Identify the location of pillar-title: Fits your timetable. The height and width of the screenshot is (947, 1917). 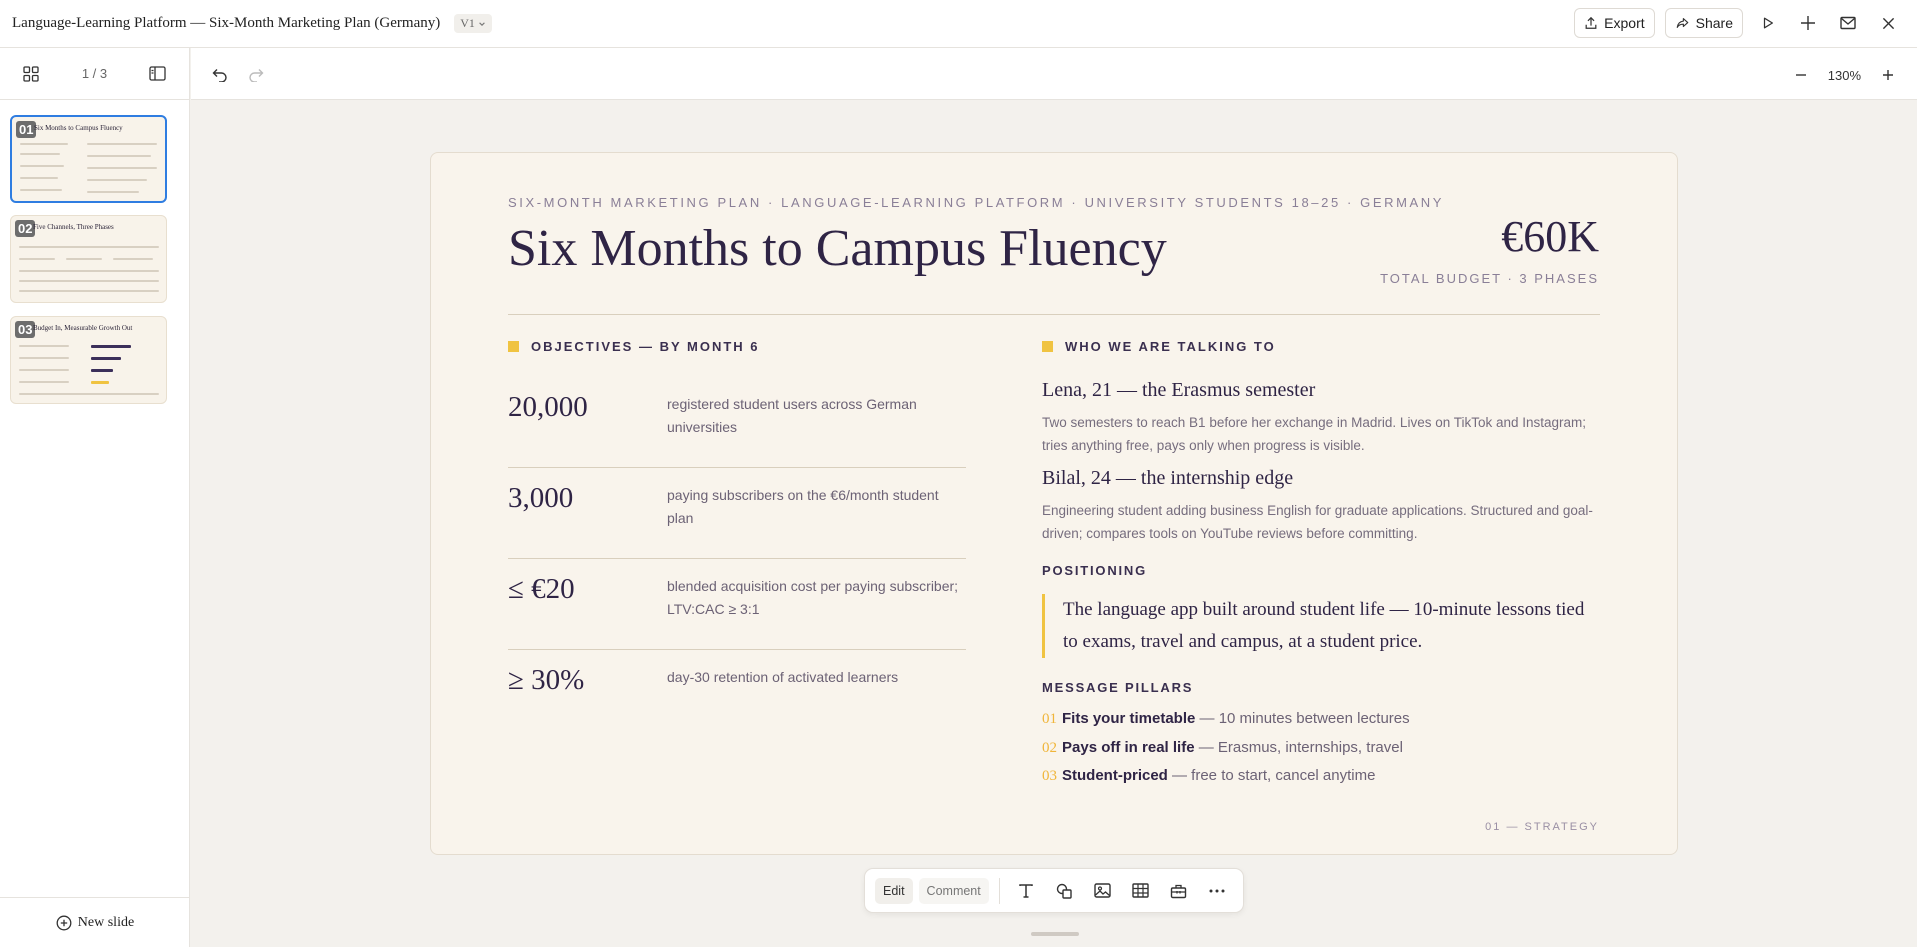
(1129, 718).